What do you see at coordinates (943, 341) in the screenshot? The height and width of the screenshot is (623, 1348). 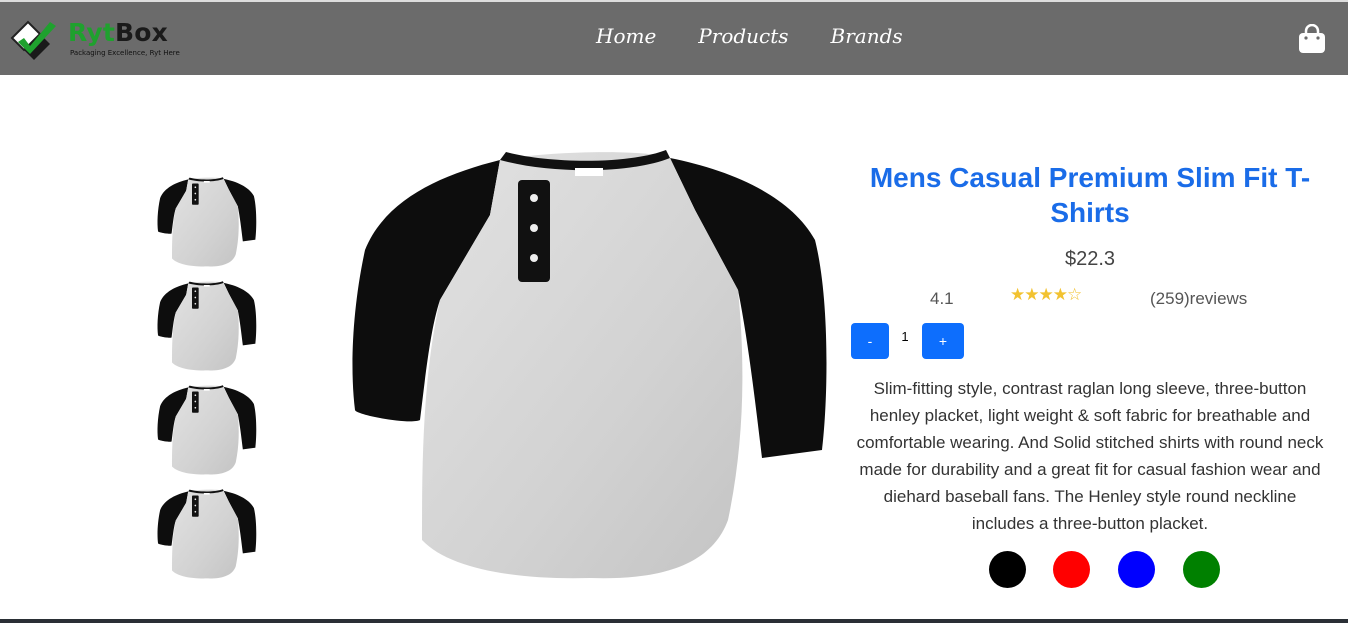 I see `increase-quantity-button: +` at bounding box center [943, 341].